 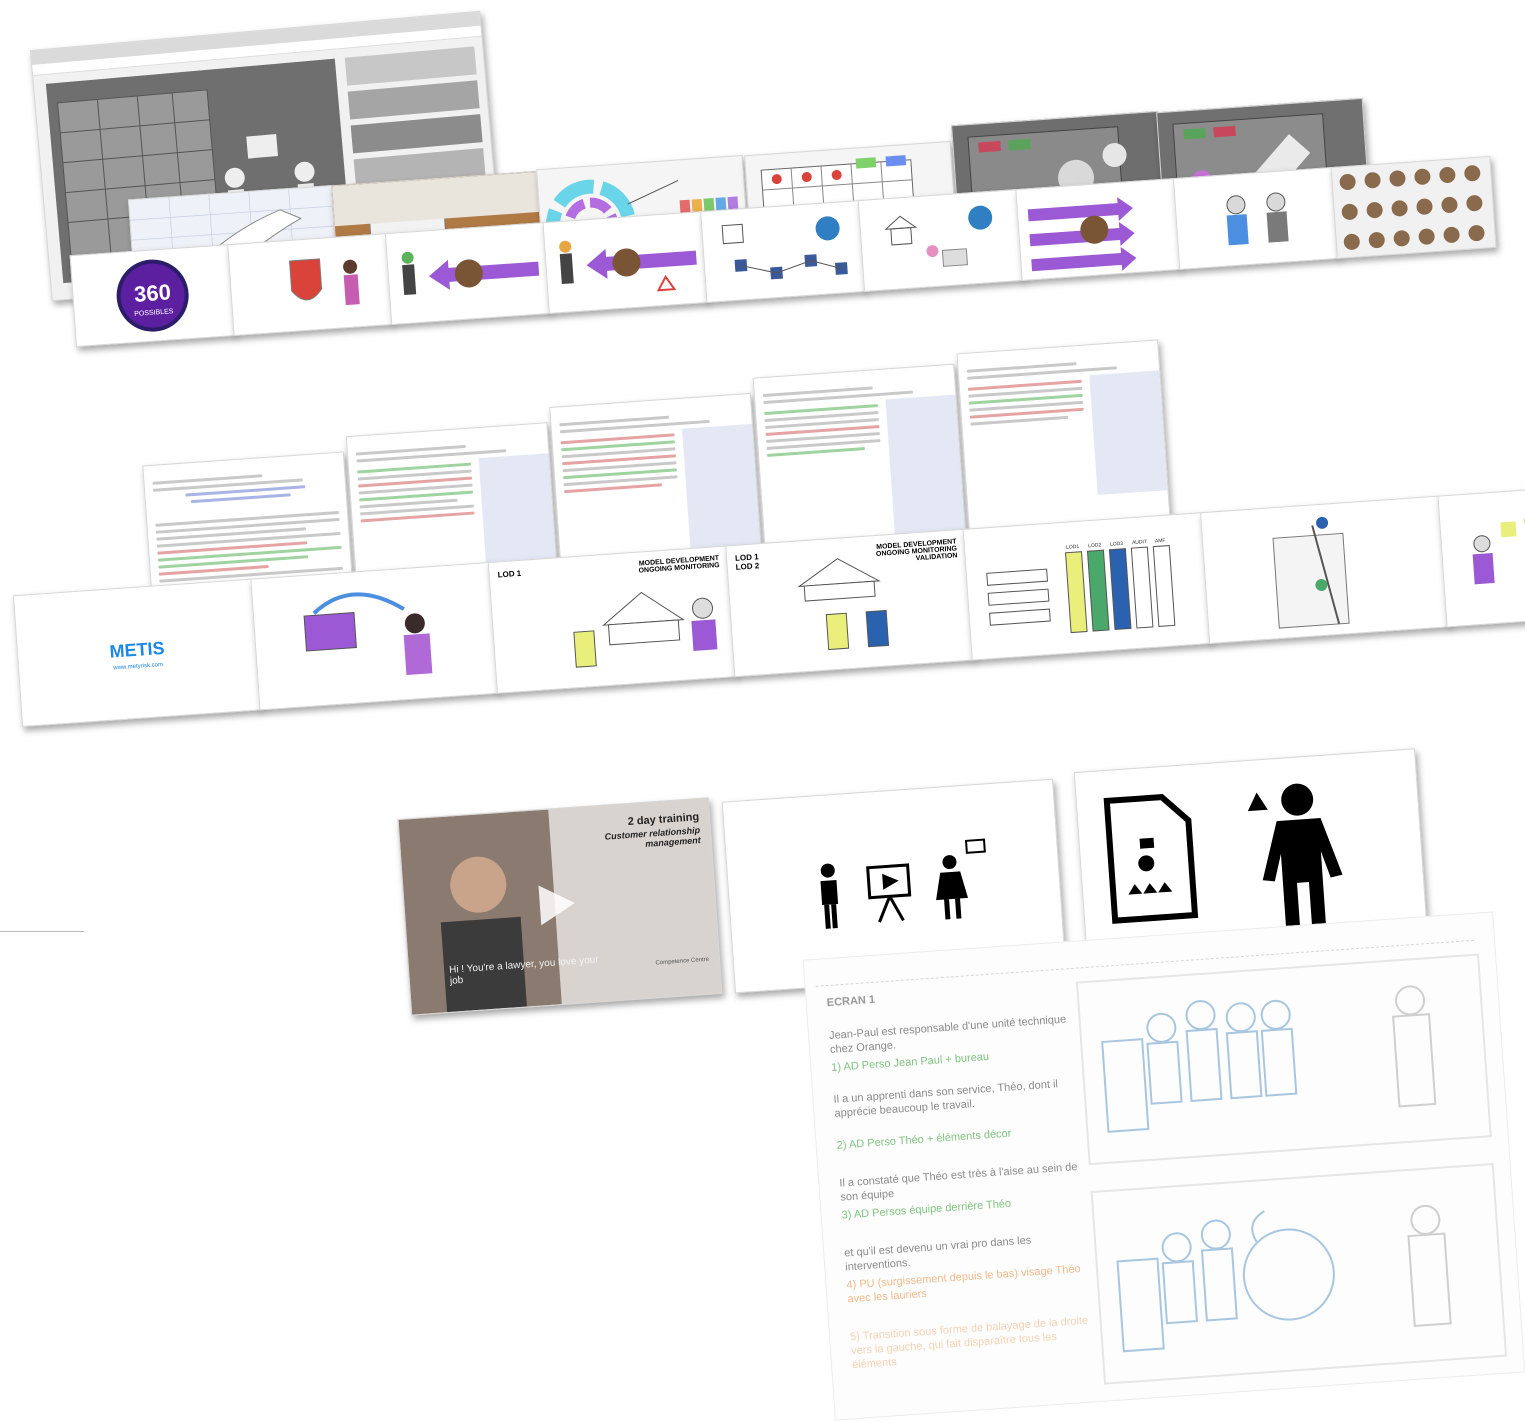 I want to click on lod-bars-chart-icon: LOD1 LOD2 LOD3 AUDIT AMF, so click(x=1081, y=586).